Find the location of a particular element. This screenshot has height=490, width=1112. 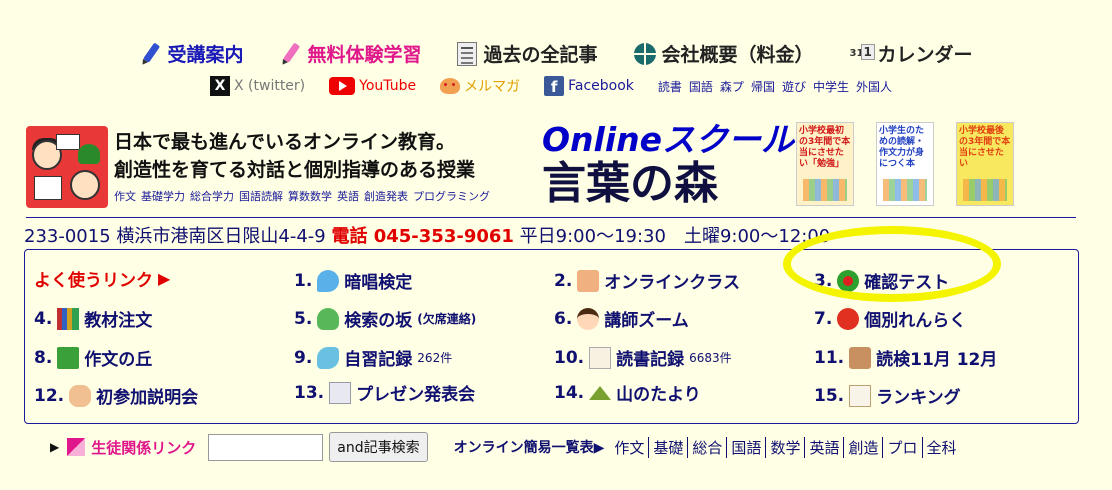

link-ranking: 15. ランキング is located at coordinates (887, 395).